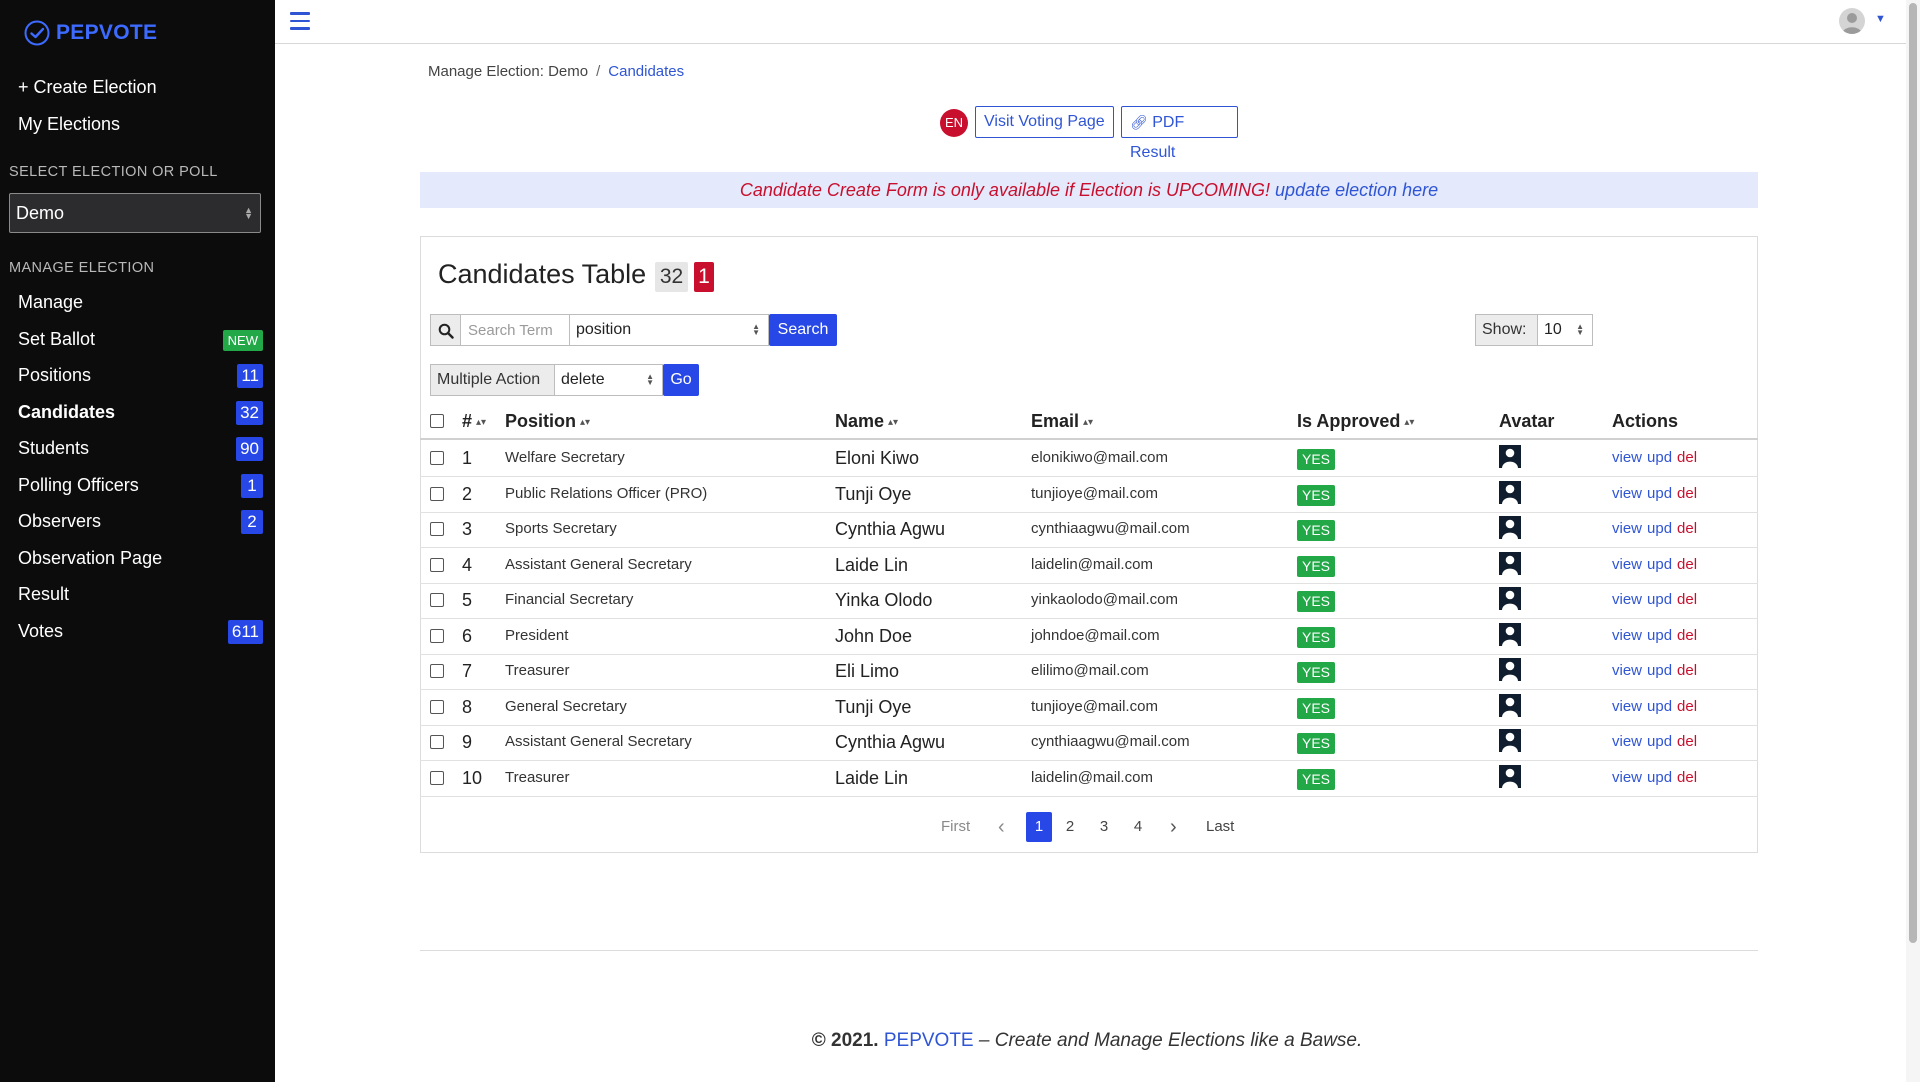 The image size is (1920, 1082). What do you see at coordinates (137, 413) in the screenshot?
I see `sidebar-item-candidates: Candidates 32` at bounding box center [137, 413].